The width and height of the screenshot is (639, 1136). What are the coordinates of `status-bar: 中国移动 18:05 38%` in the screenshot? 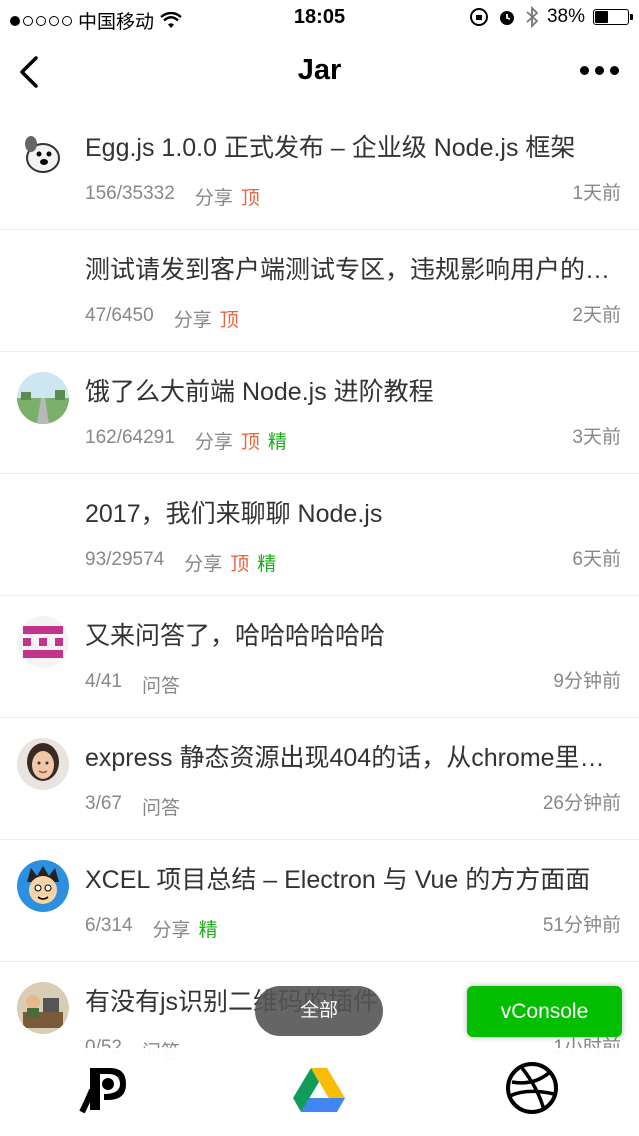 It's located at (319, 18).